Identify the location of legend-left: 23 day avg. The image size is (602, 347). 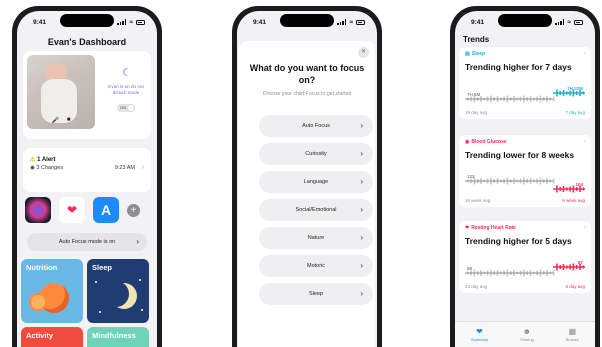
(476, 286).